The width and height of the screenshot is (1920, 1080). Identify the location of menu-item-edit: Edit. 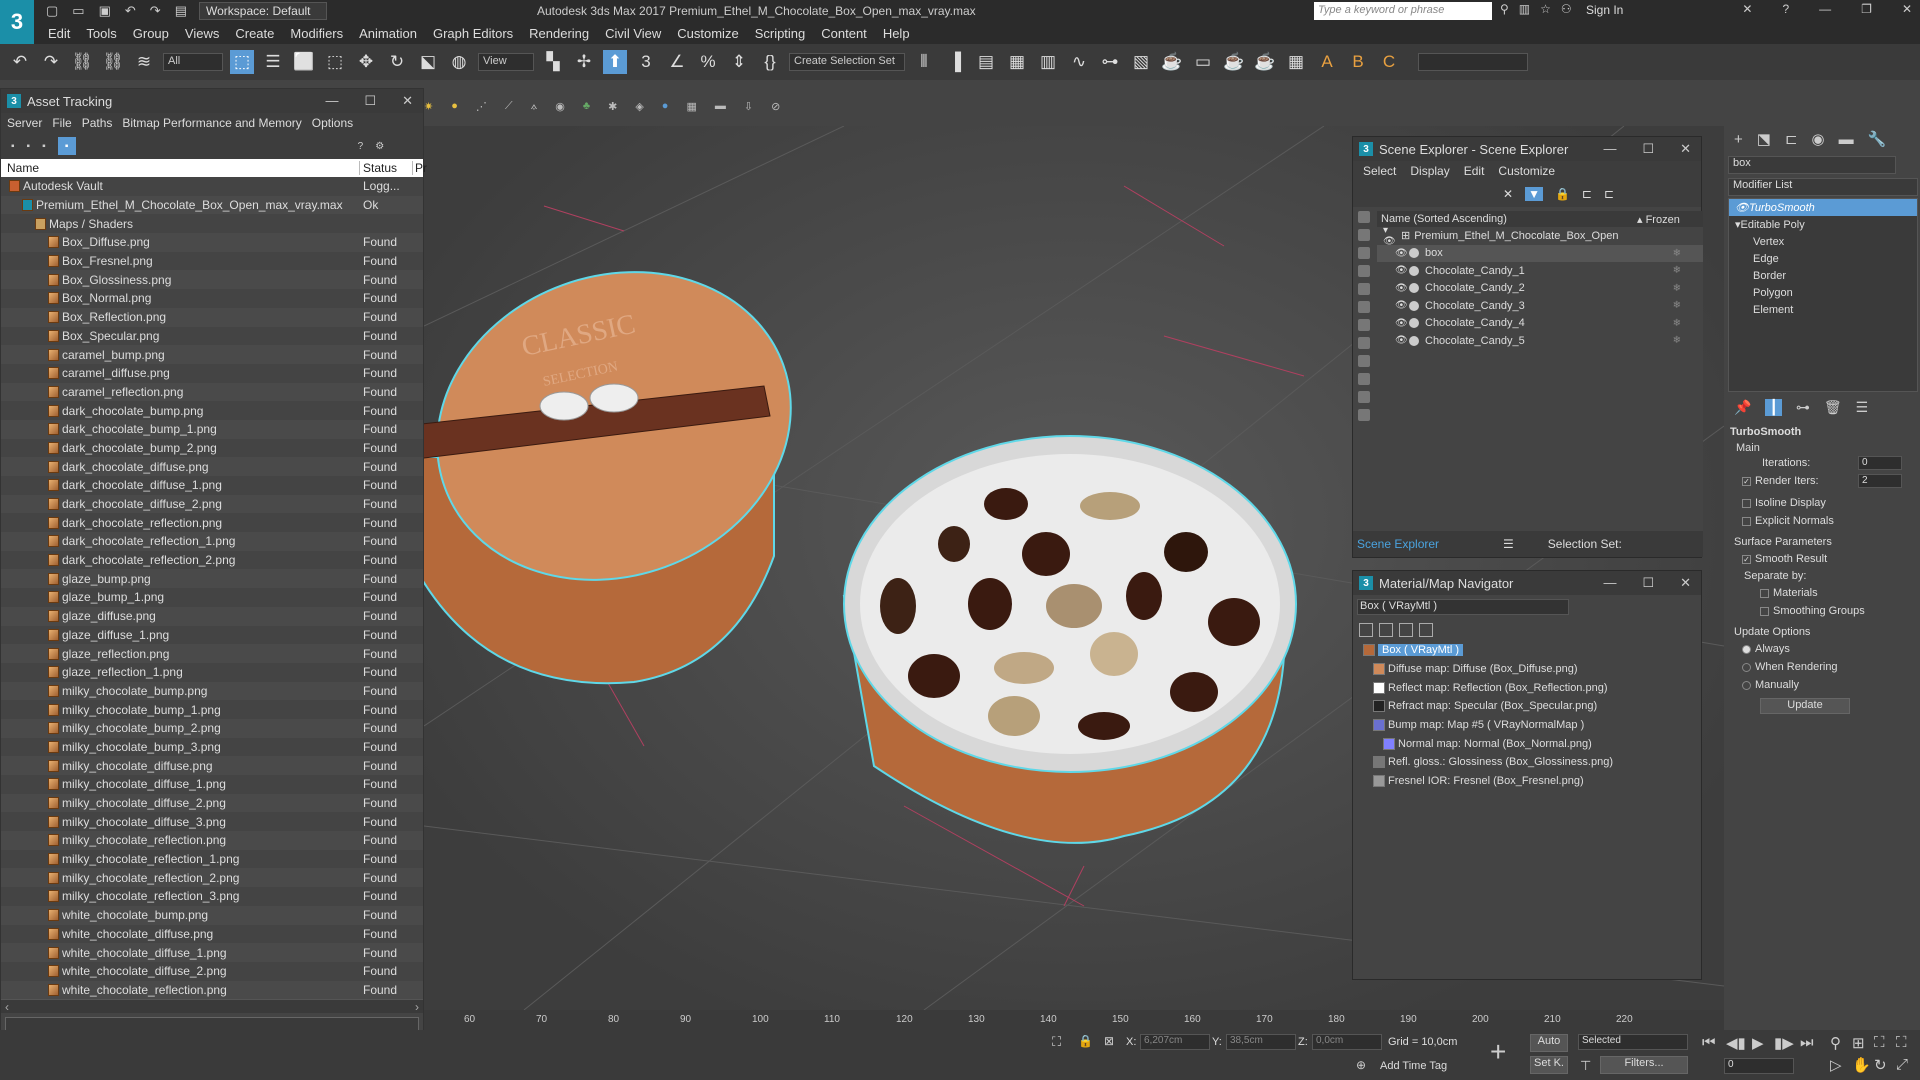
(59, 33).